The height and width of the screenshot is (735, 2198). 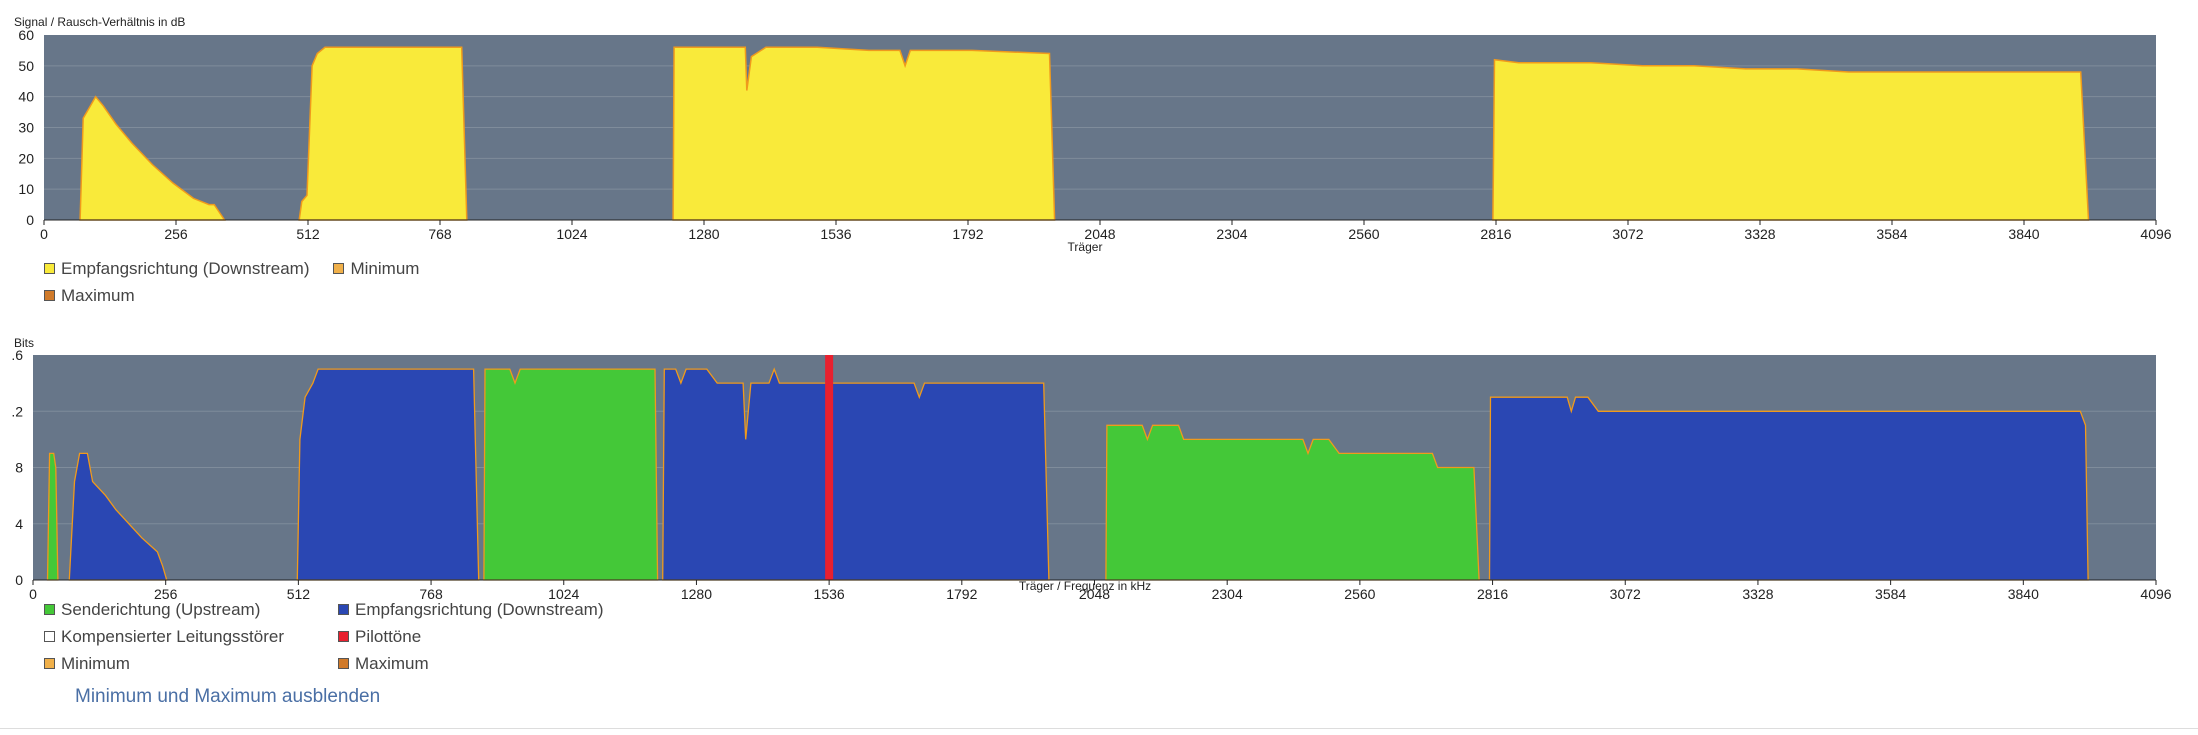 I want to click on legend-row: Maximum, so click(x=243, y=295).